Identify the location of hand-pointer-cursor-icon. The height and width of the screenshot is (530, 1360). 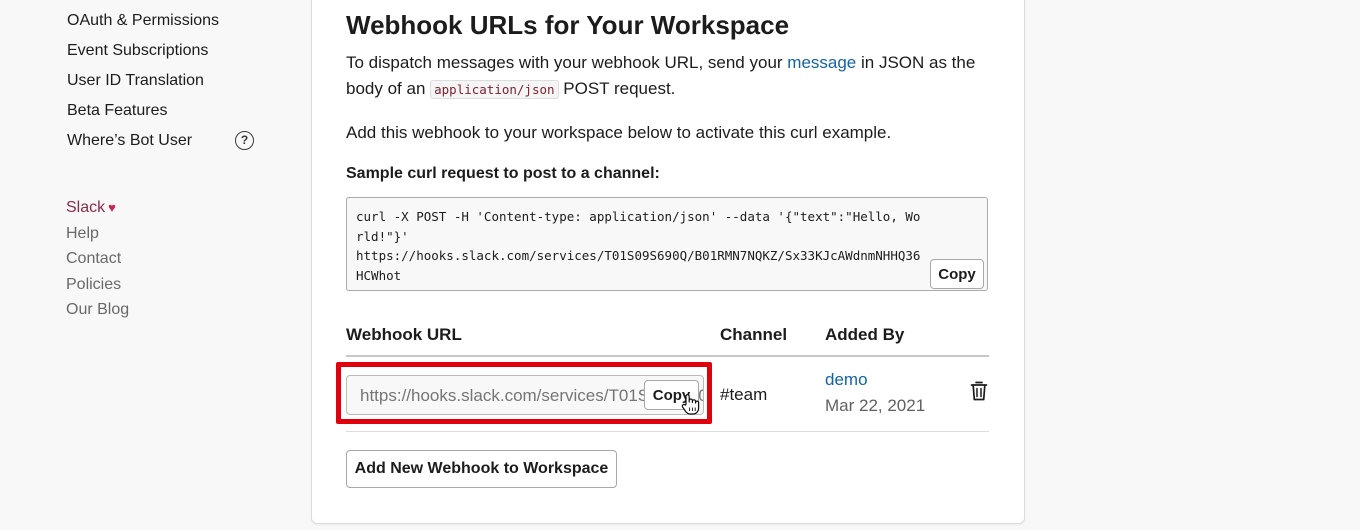
(690, 404).